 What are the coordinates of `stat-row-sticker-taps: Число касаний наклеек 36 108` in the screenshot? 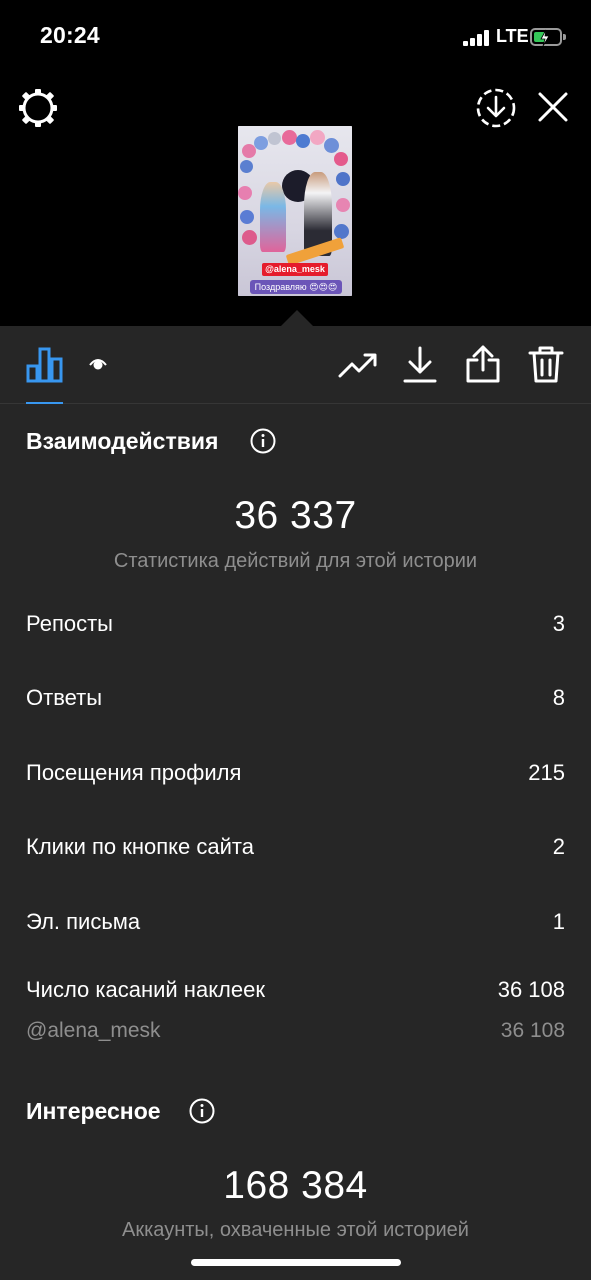 It's located at (295, 992).